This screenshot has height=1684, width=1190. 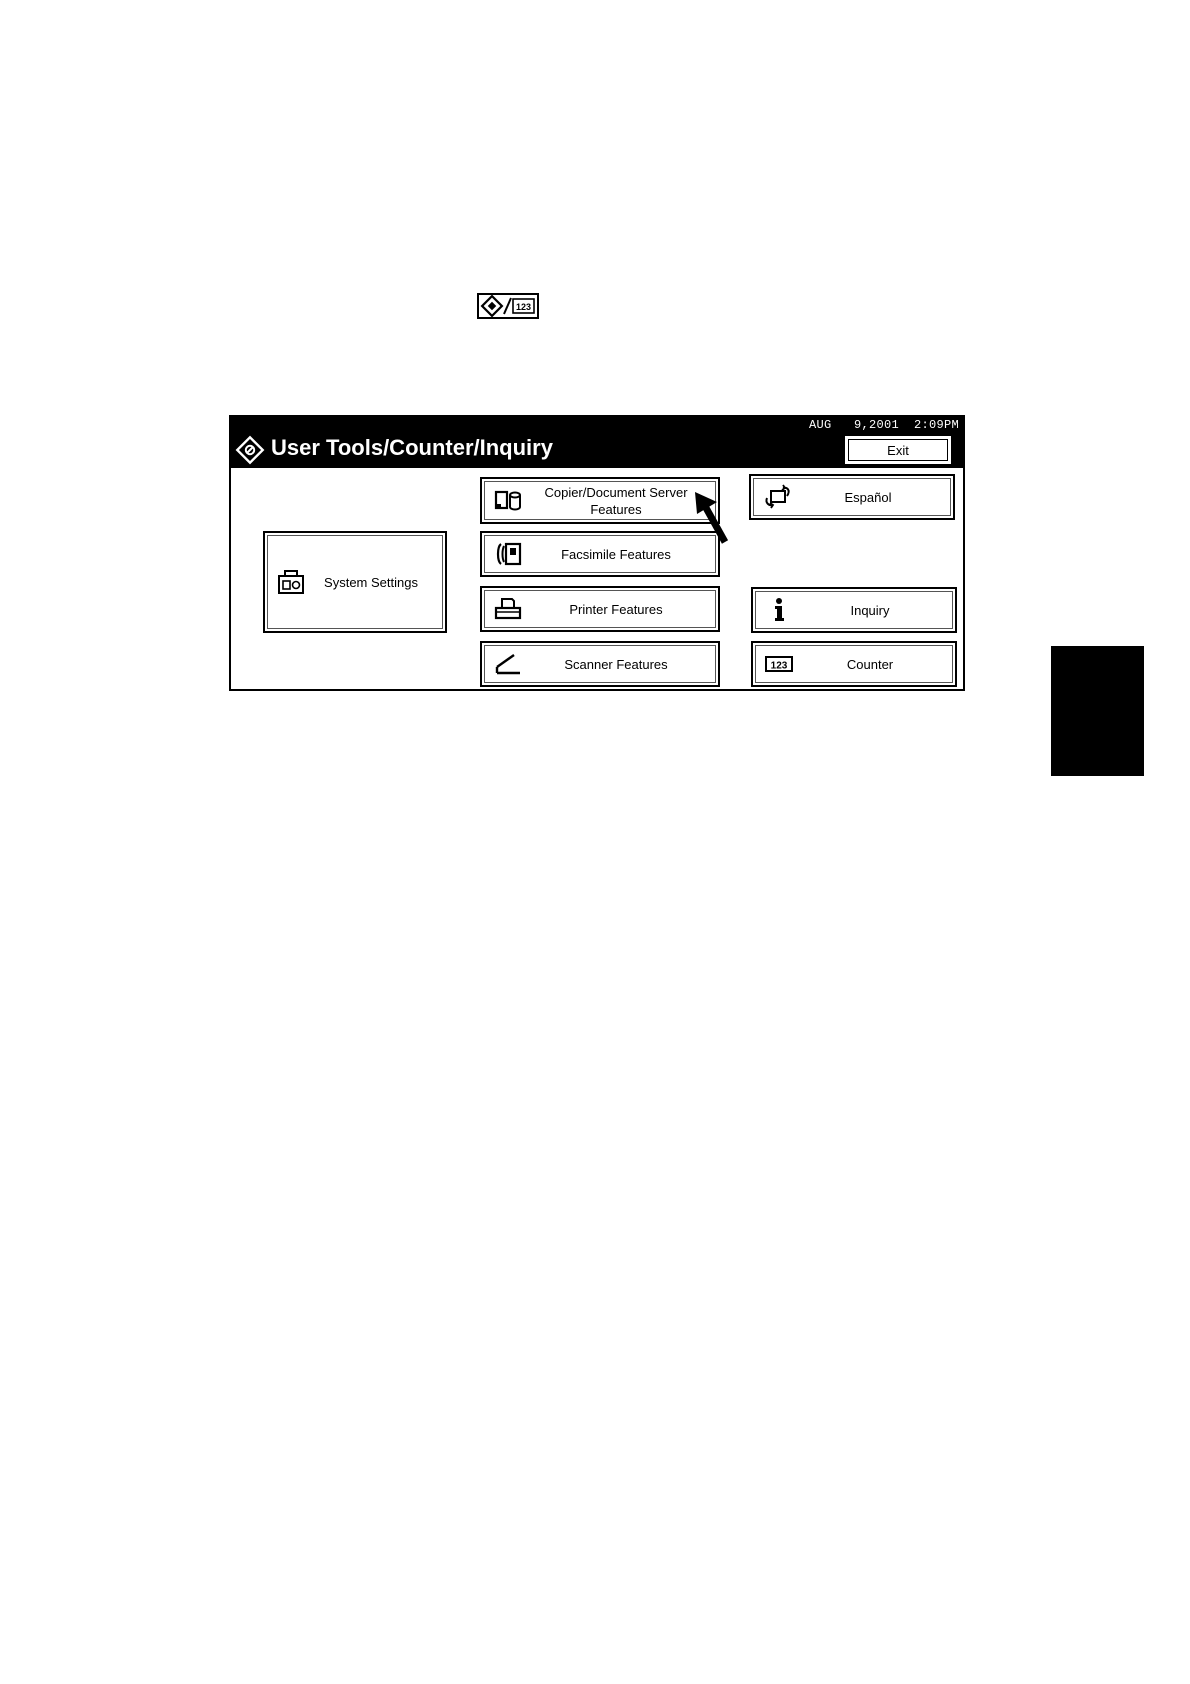 What do you see at coordinates (777, 497) in the screenshot?
I see `language-switch-icon` at bounding box center [777, 497].